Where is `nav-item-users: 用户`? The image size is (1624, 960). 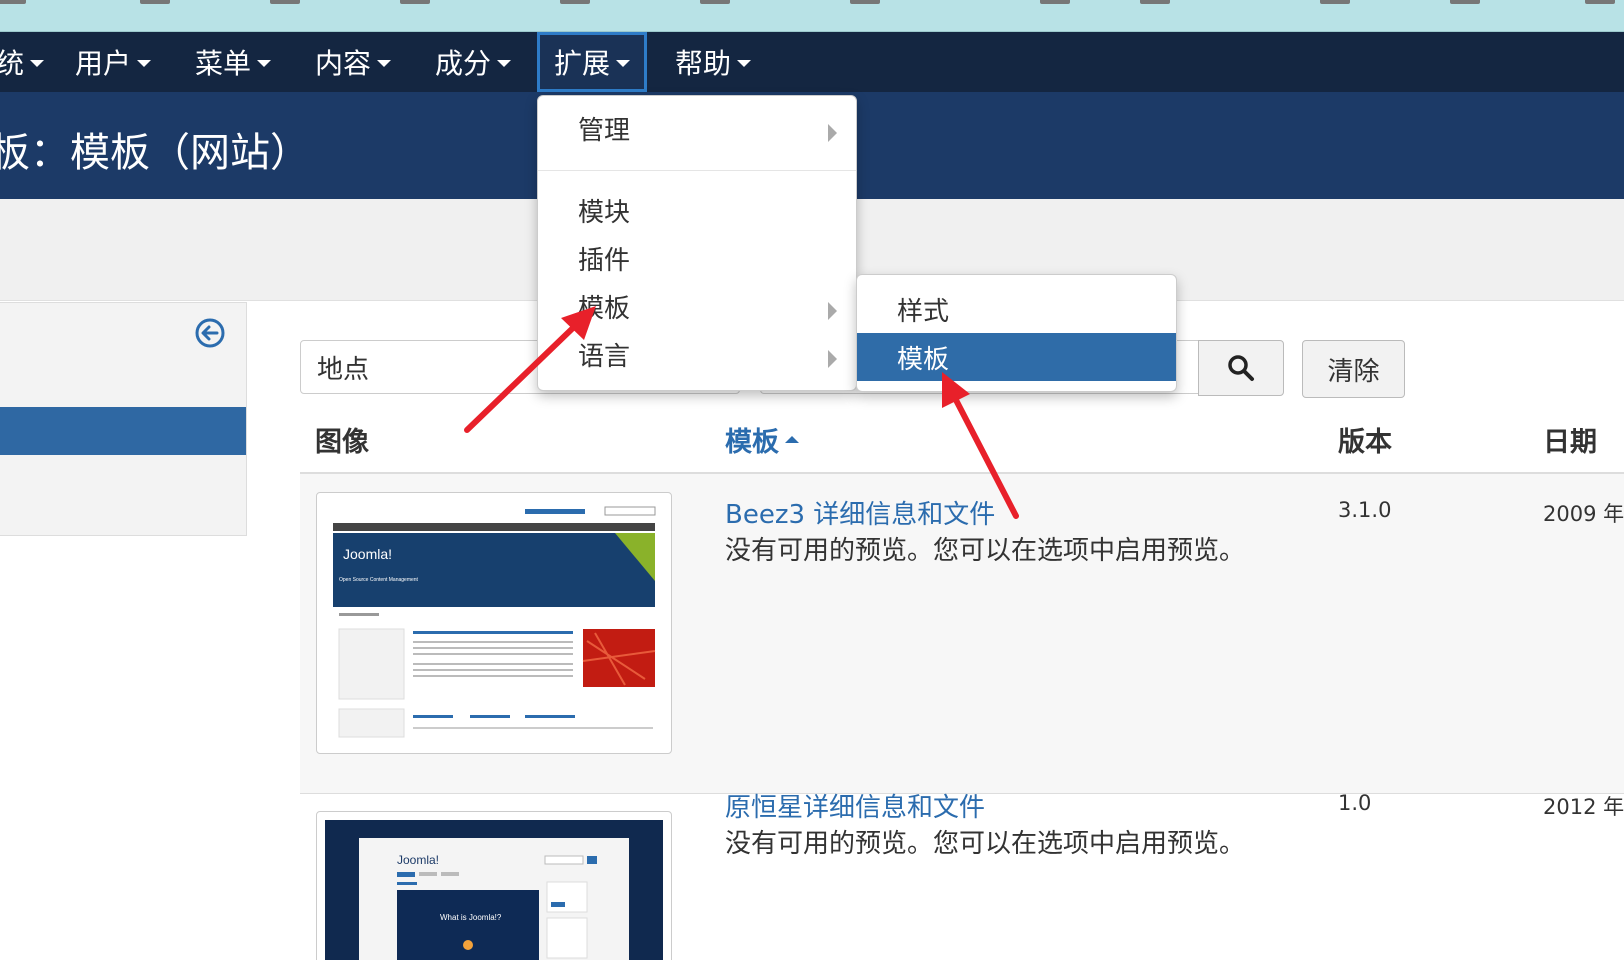 nav-item-users: 用户 is located at coordinates (113, 62).